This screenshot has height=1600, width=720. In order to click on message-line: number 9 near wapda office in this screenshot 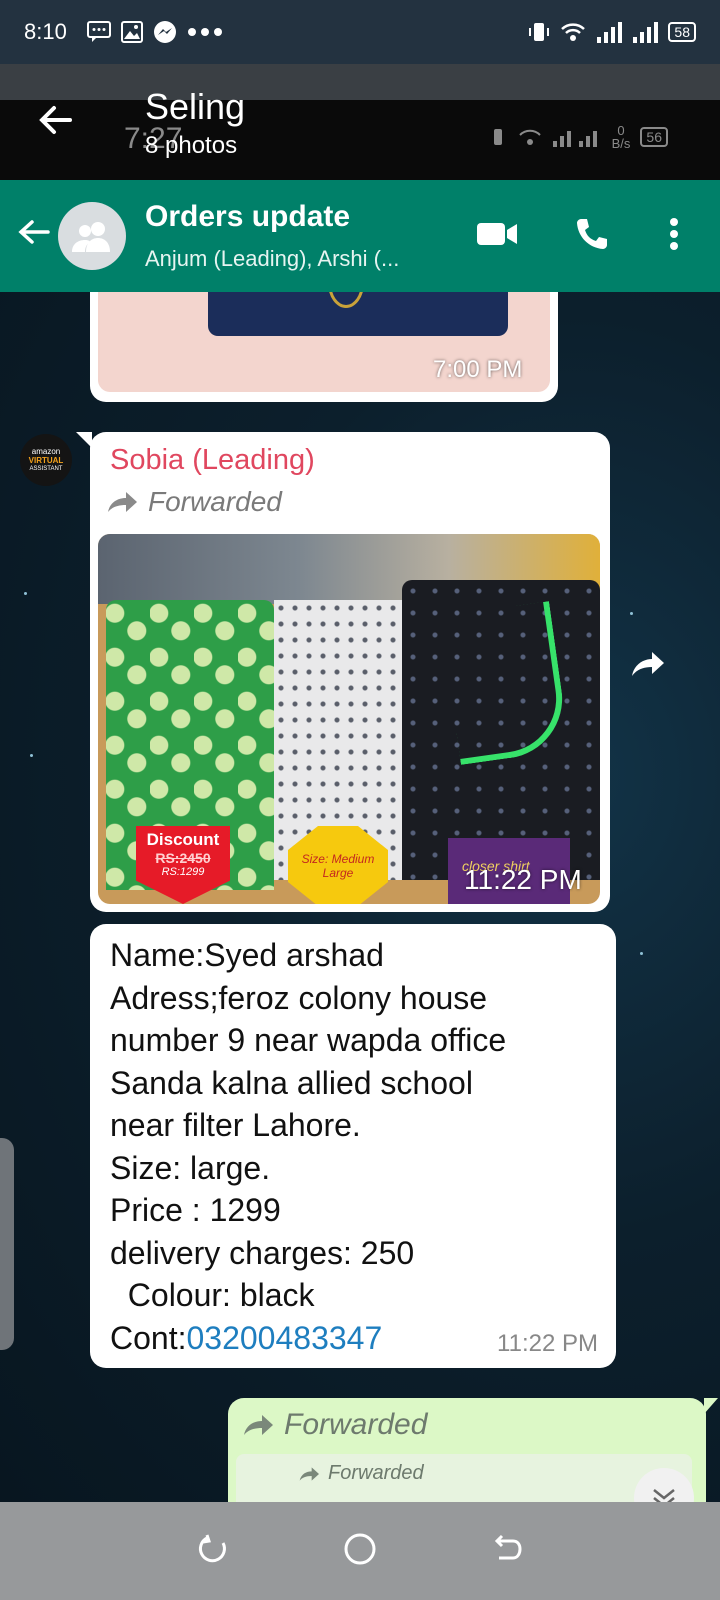, I will do `click(308, 1040)`.